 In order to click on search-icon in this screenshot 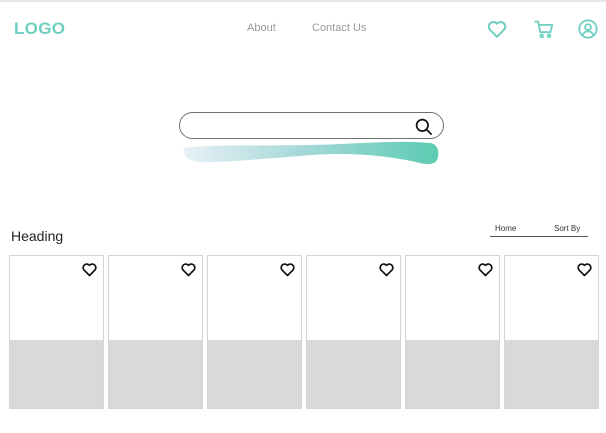, I will do `click(423, 126)`.